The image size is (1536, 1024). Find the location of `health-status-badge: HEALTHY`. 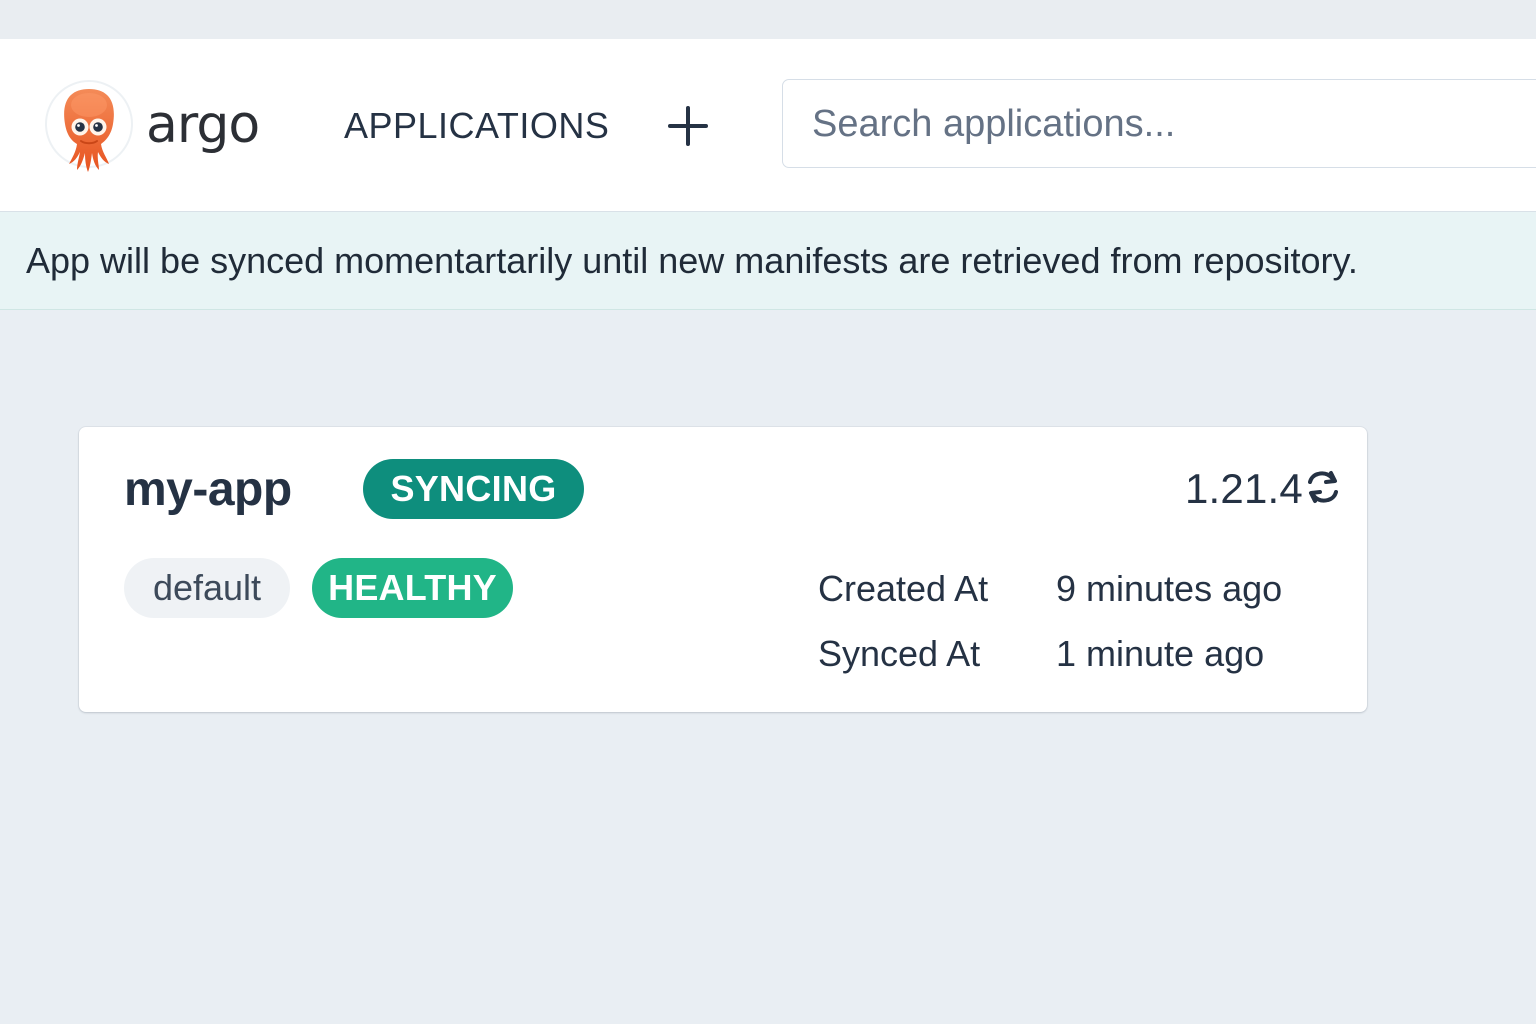

health-status-badge: HEALTHY is located at coordinates (412, 588).